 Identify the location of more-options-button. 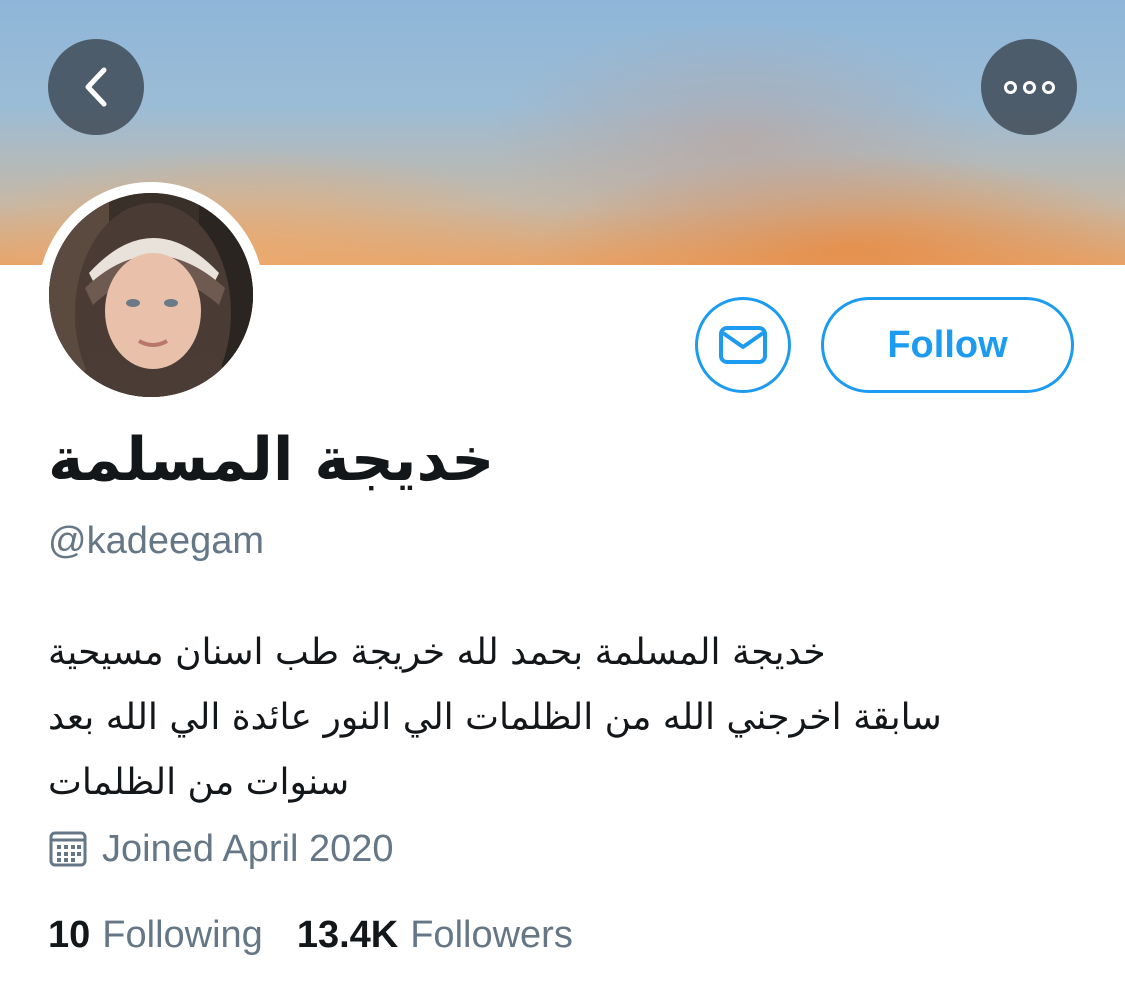
(1029, 87).